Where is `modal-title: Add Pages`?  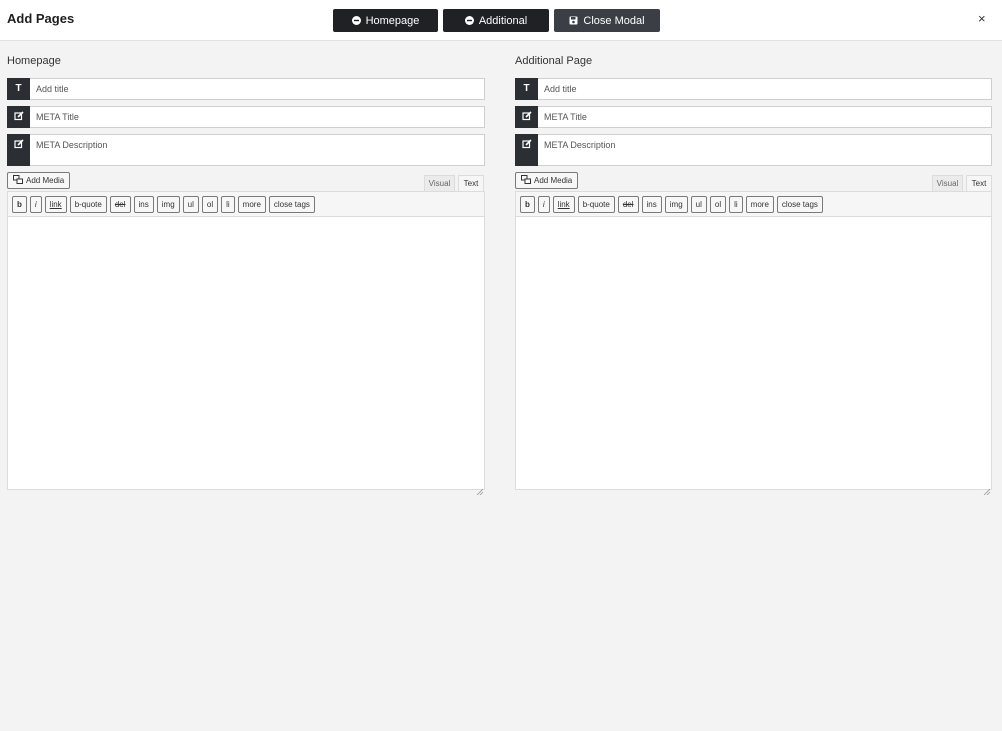 modal-title: Add Pages is located at coordinates (41, 18).